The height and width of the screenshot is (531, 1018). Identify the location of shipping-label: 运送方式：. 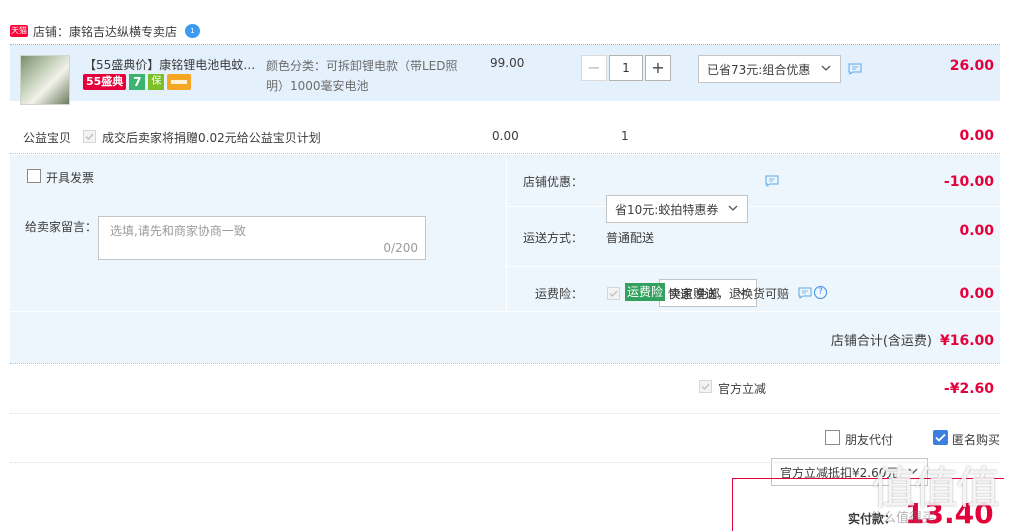
(552, 238).